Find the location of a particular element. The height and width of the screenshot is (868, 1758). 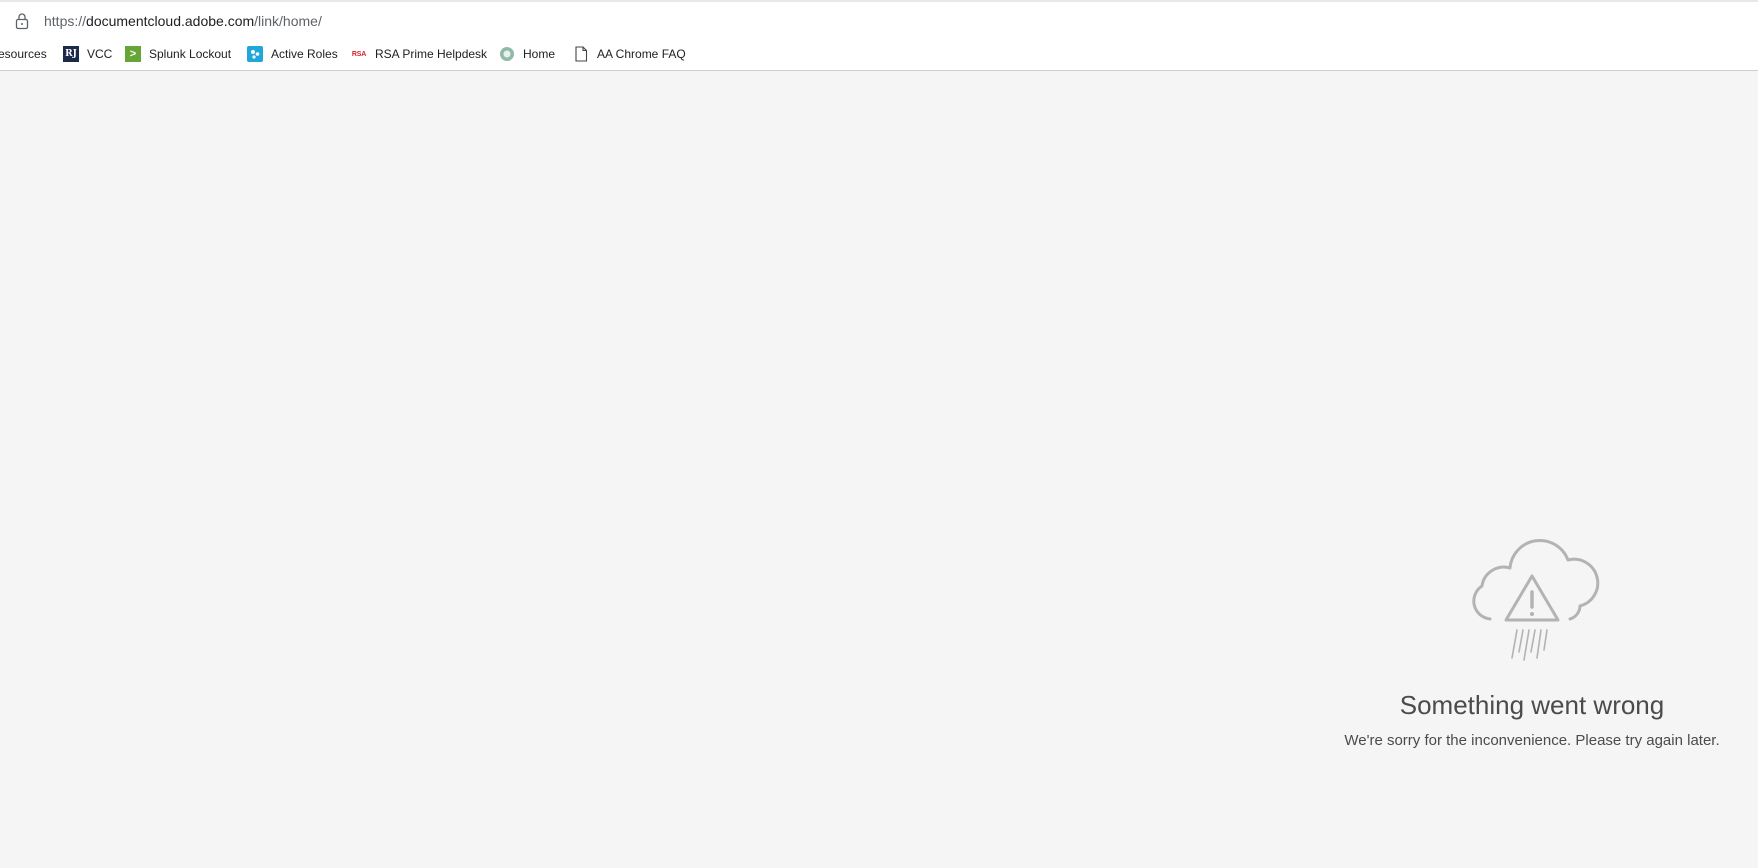

splunk-icon: > is located at coordinates (133, 54).